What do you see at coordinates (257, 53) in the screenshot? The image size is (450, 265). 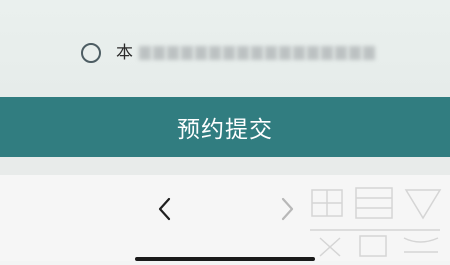 I see `blurred-consent-text` at bounding box center [257, 53].